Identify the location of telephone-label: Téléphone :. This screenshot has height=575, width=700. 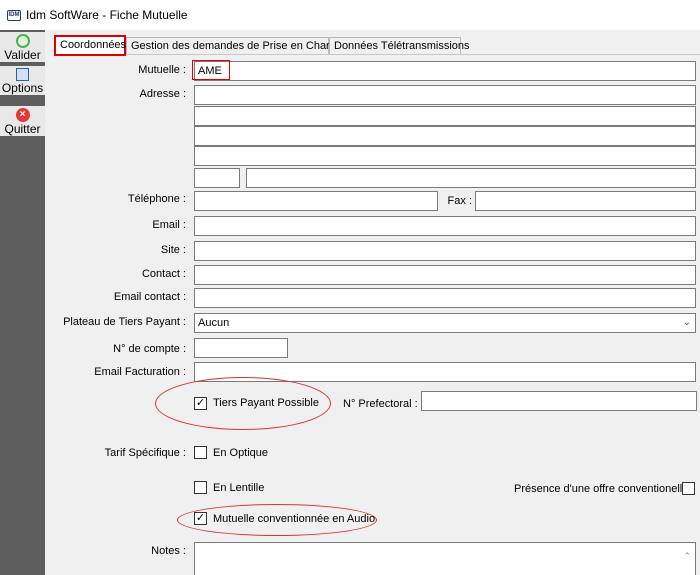
(156, 199).